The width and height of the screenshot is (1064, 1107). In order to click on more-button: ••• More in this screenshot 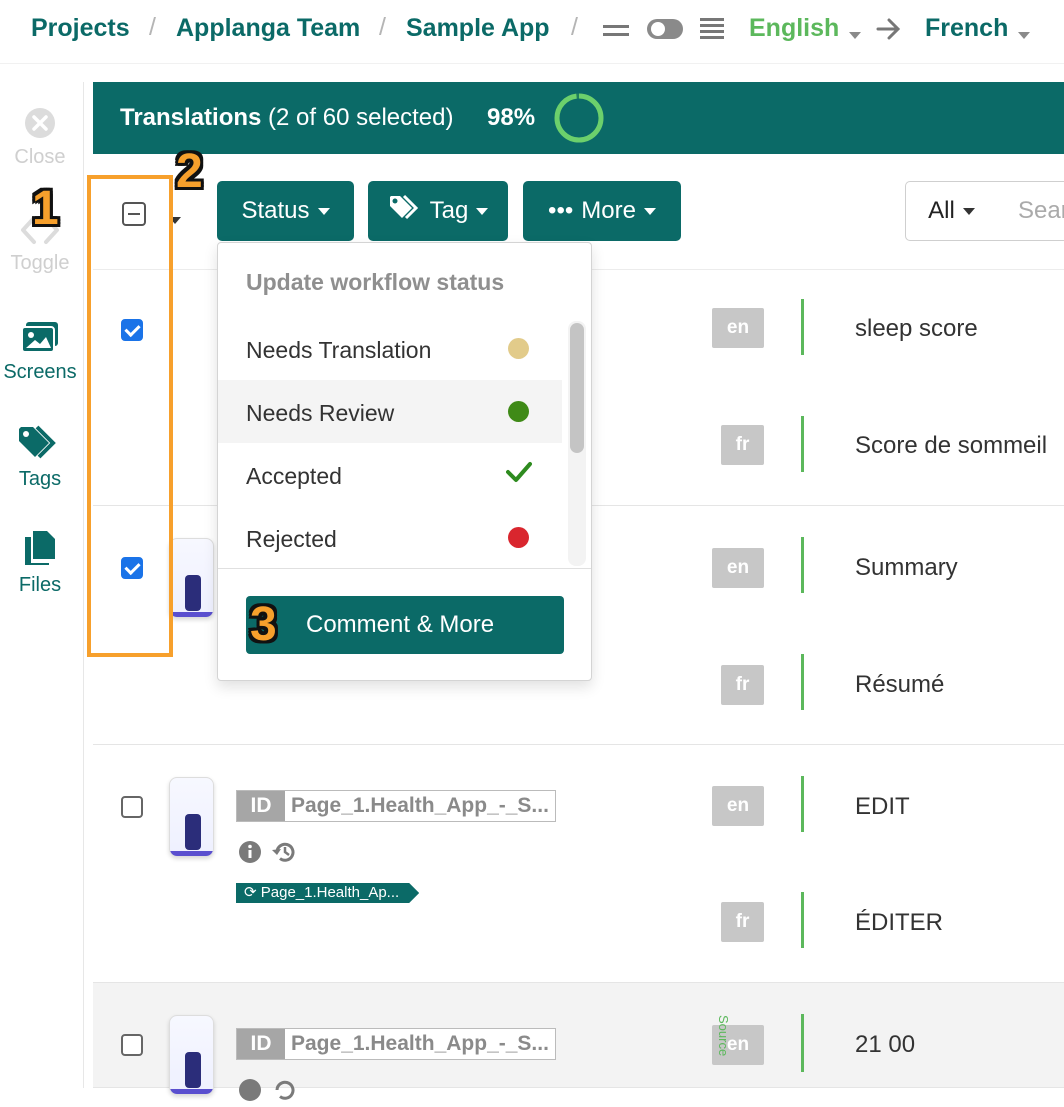, I will do `click(602, 211)`.